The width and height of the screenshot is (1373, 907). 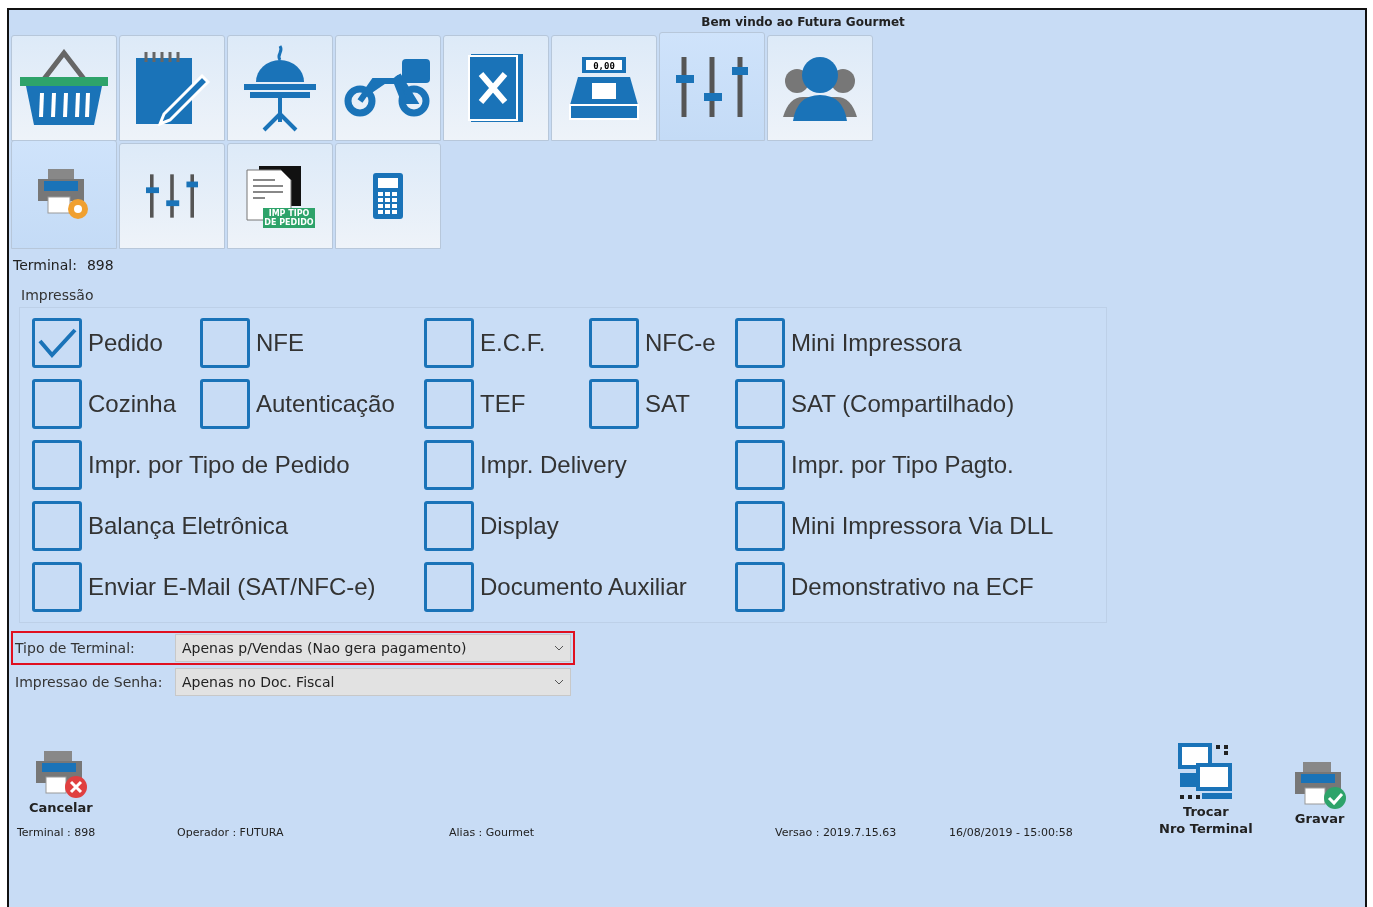 I want to click on checkbox-option: Enviar E-Mail (SAT/NFC-e), so click(x=228, y=587).